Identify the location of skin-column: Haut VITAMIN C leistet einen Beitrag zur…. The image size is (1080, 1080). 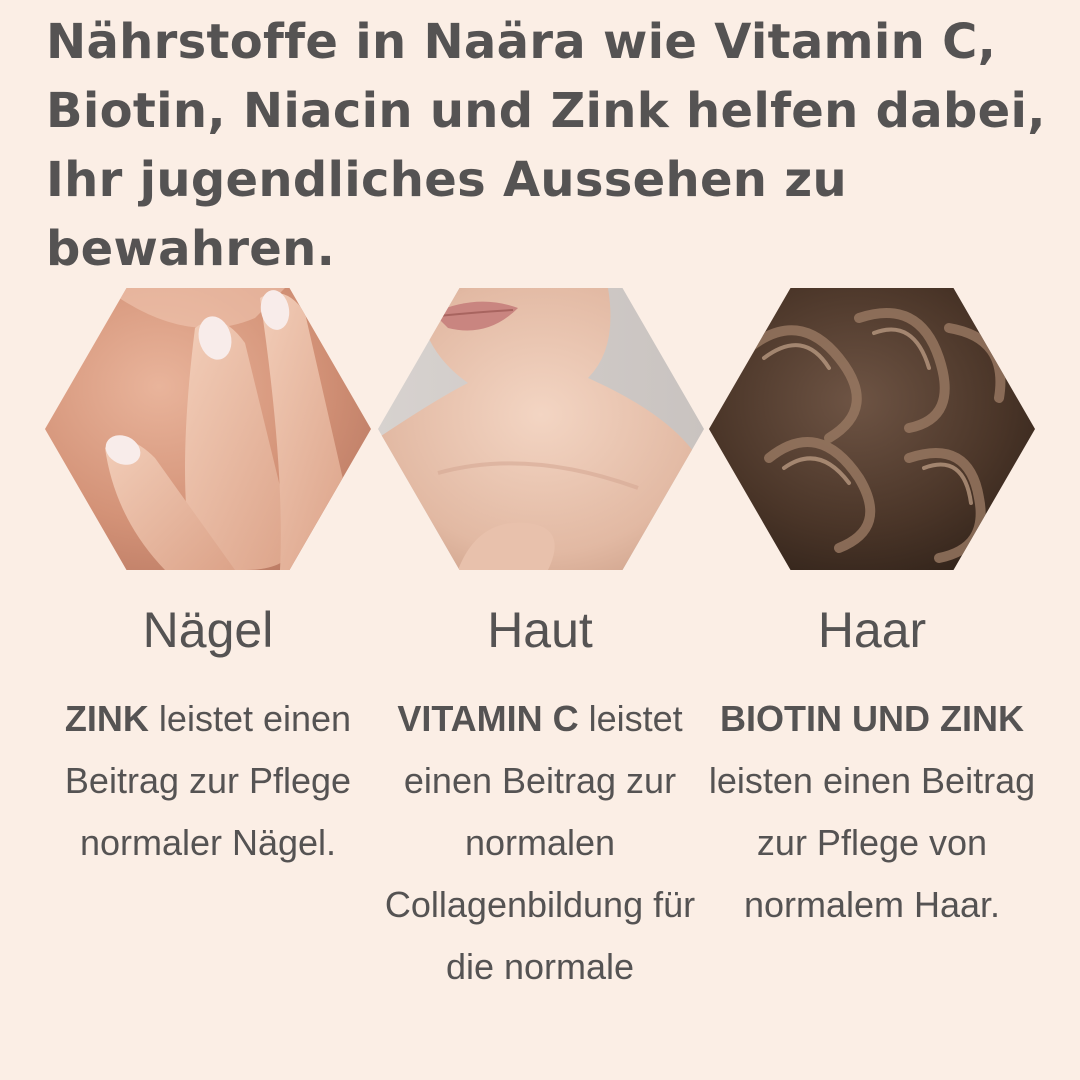
(540, 798).